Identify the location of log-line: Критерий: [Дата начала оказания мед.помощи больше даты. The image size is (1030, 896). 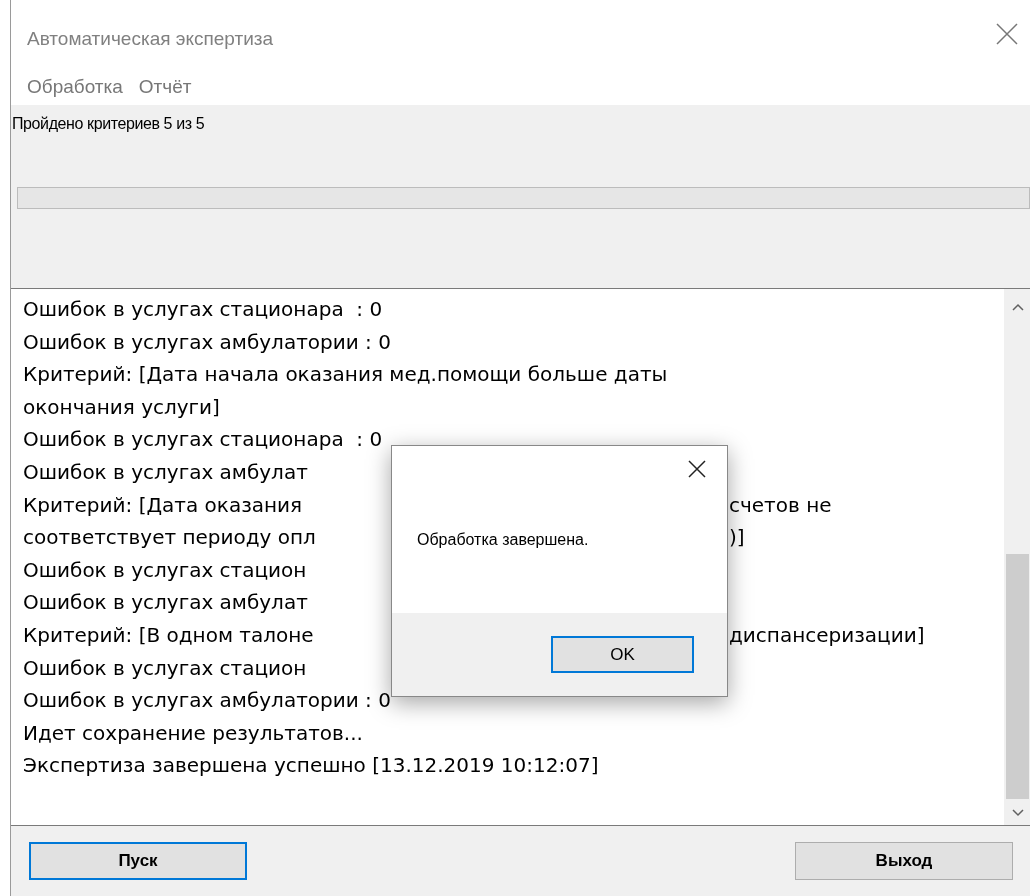
(345, 375).